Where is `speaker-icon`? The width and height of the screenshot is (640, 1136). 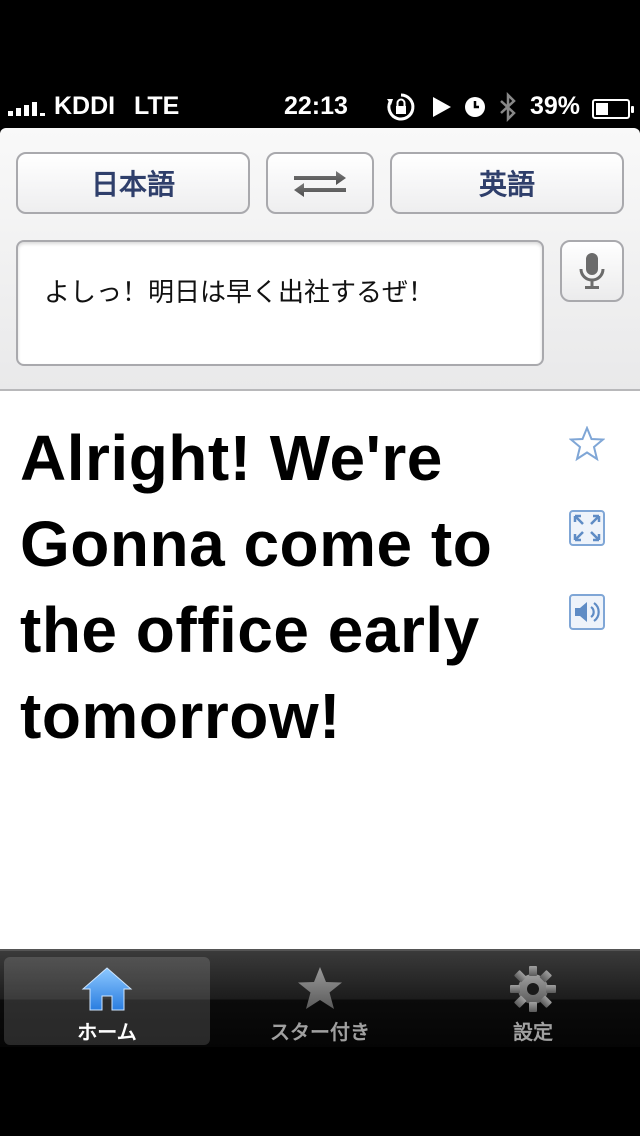 speaker-icon is located at coordinates (587, 612).